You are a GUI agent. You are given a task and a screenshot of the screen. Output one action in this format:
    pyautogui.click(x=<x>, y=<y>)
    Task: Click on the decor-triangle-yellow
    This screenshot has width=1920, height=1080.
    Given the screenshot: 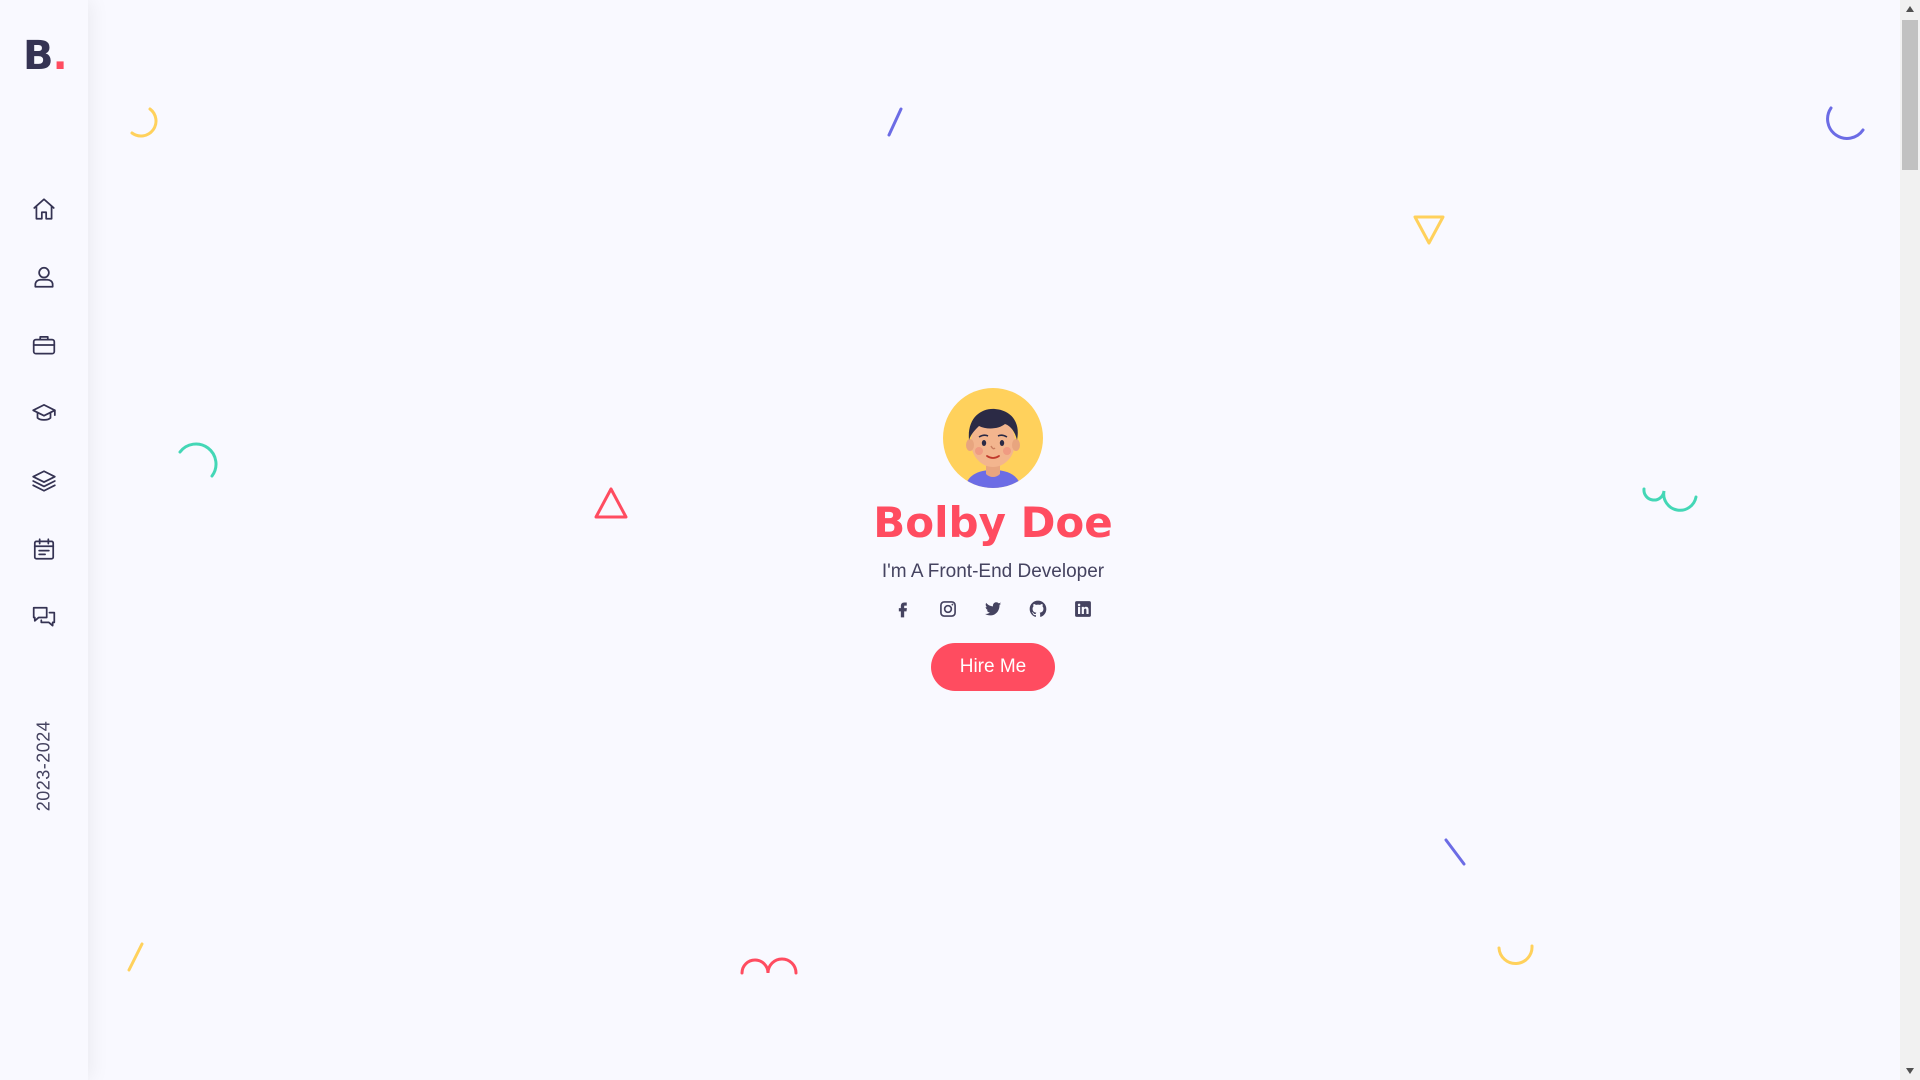 What is the action you would take?
    pyautogui.click(x=1429, y=230)
    